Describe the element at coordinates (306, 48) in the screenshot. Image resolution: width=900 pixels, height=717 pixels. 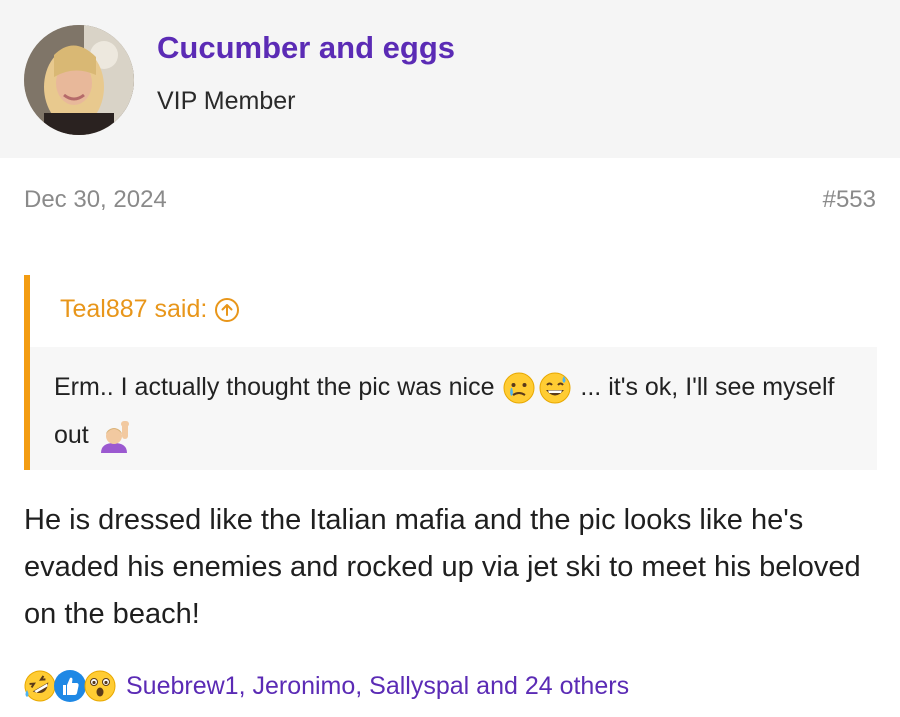
I see `username: Cucumber and eggs` at that location.